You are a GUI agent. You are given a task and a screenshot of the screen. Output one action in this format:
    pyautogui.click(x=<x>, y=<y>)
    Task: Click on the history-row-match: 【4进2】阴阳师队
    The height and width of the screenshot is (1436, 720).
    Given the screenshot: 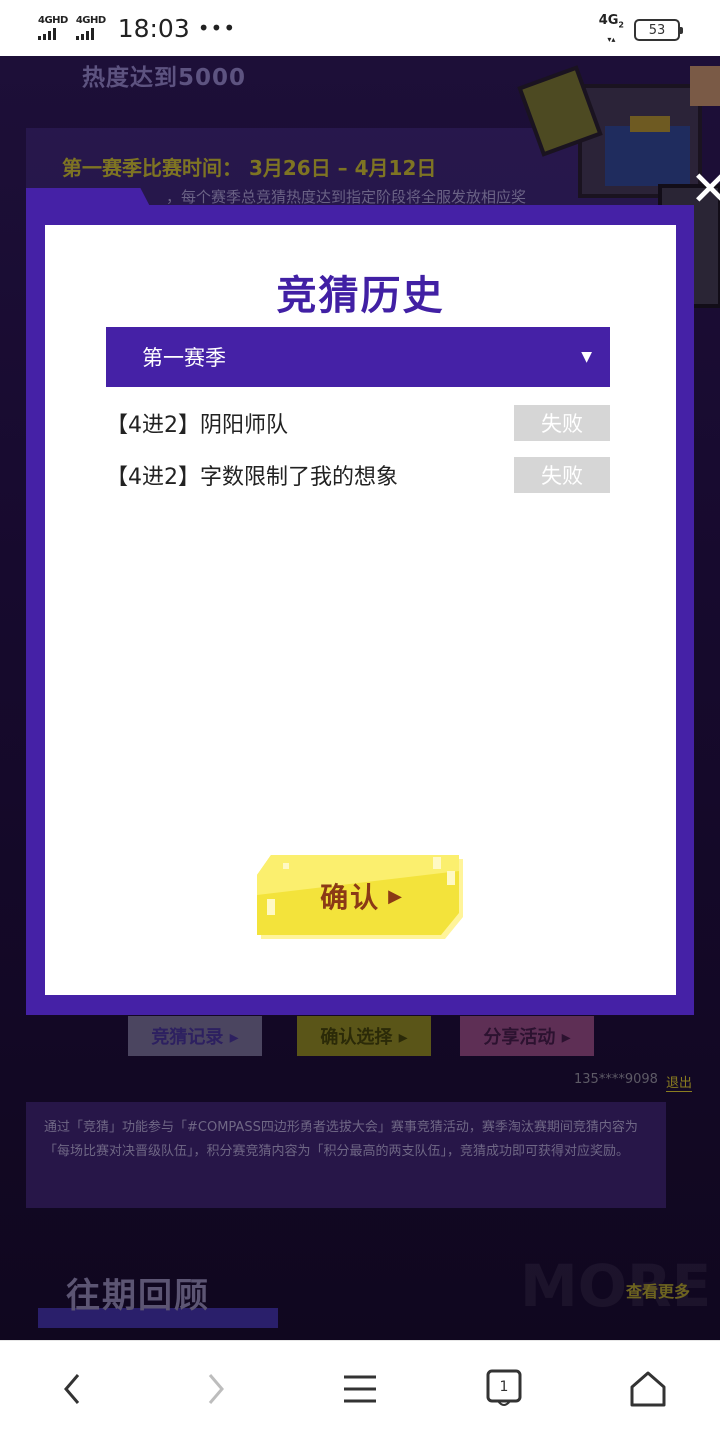 What is the action you would take?
    pyautogui.click(x=197, y=425)
    